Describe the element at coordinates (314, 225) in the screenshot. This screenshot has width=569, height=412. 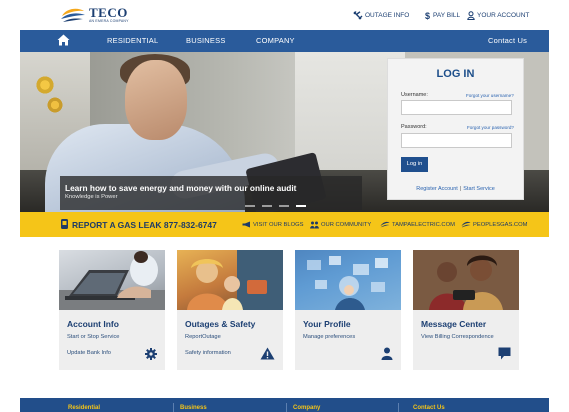
I see `community-icon` at that location.